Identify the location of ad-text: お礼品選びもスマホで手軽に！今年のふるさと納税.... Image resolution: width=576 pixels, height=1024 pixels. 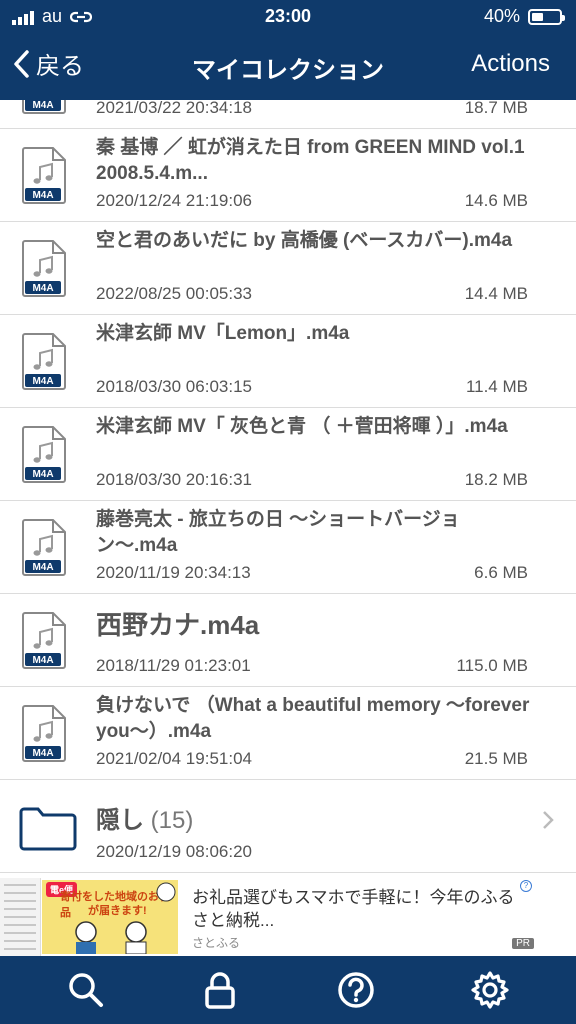
(357, 909).